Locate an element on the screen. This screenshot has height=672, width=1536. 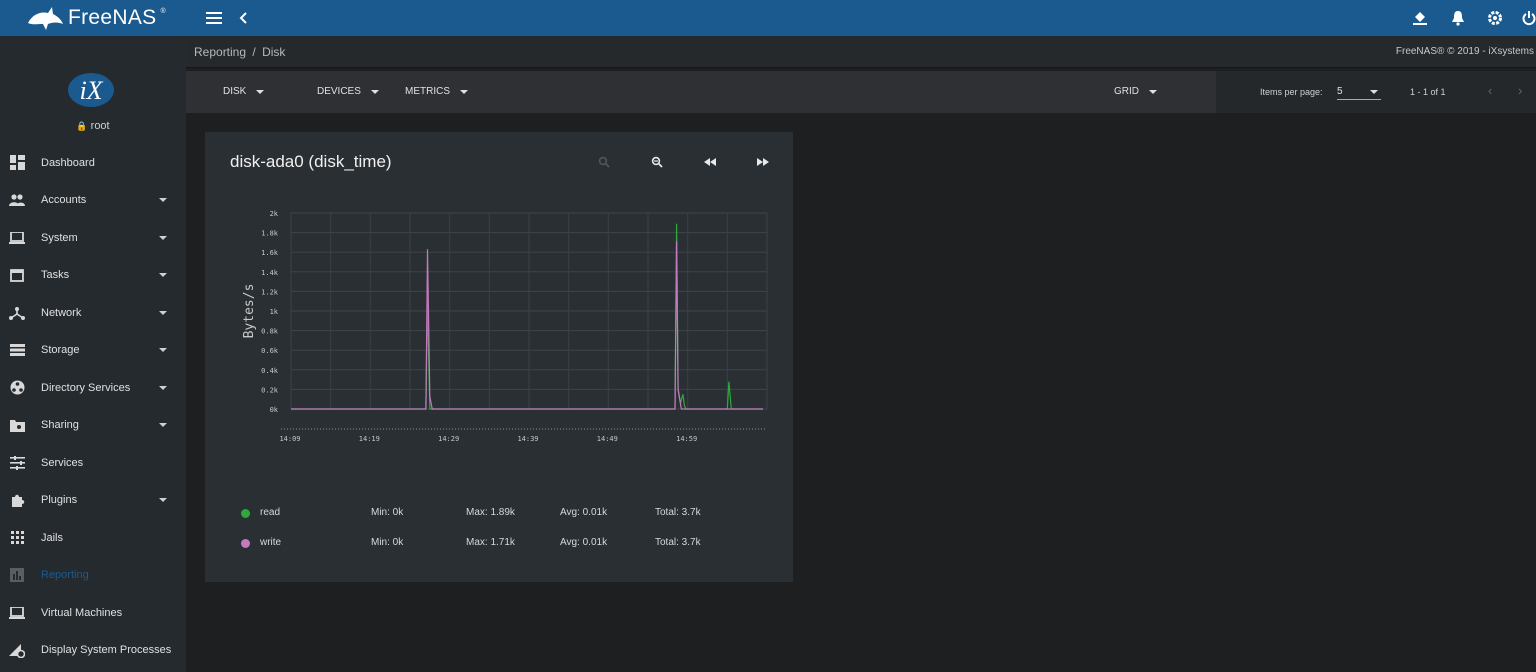
items-per-page-label: Items per page: is located at coordinates (1291, 92).